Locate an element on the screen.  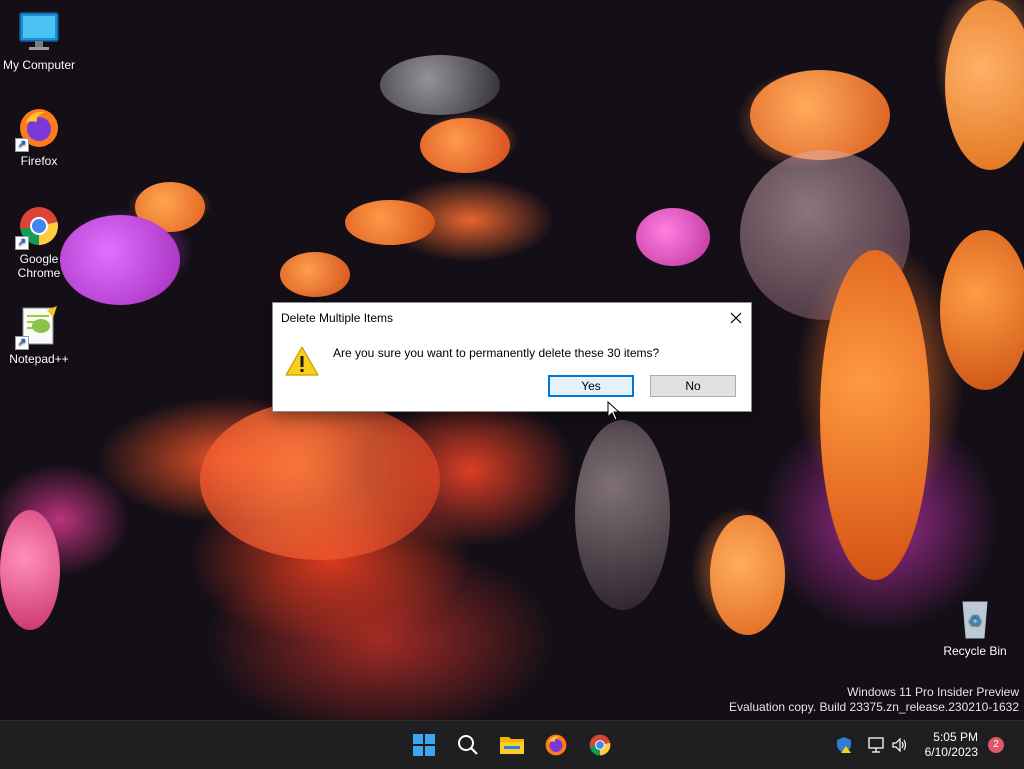
firefox-taskbar-button is located at coordinates (556, 745).